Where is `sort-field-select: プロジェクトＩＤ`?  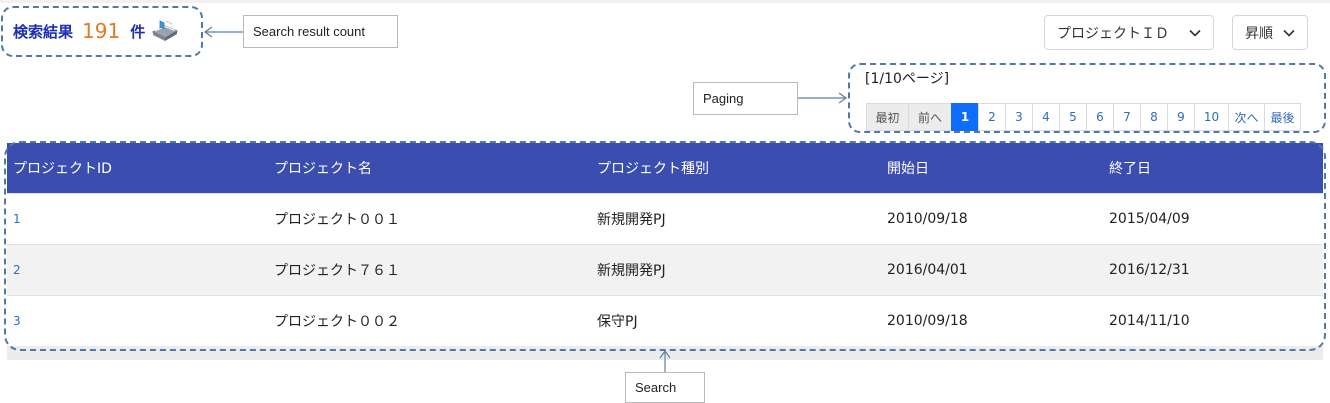 sort-field-select: プロジェクトＩＤ is located at coordinates (1129, 32).